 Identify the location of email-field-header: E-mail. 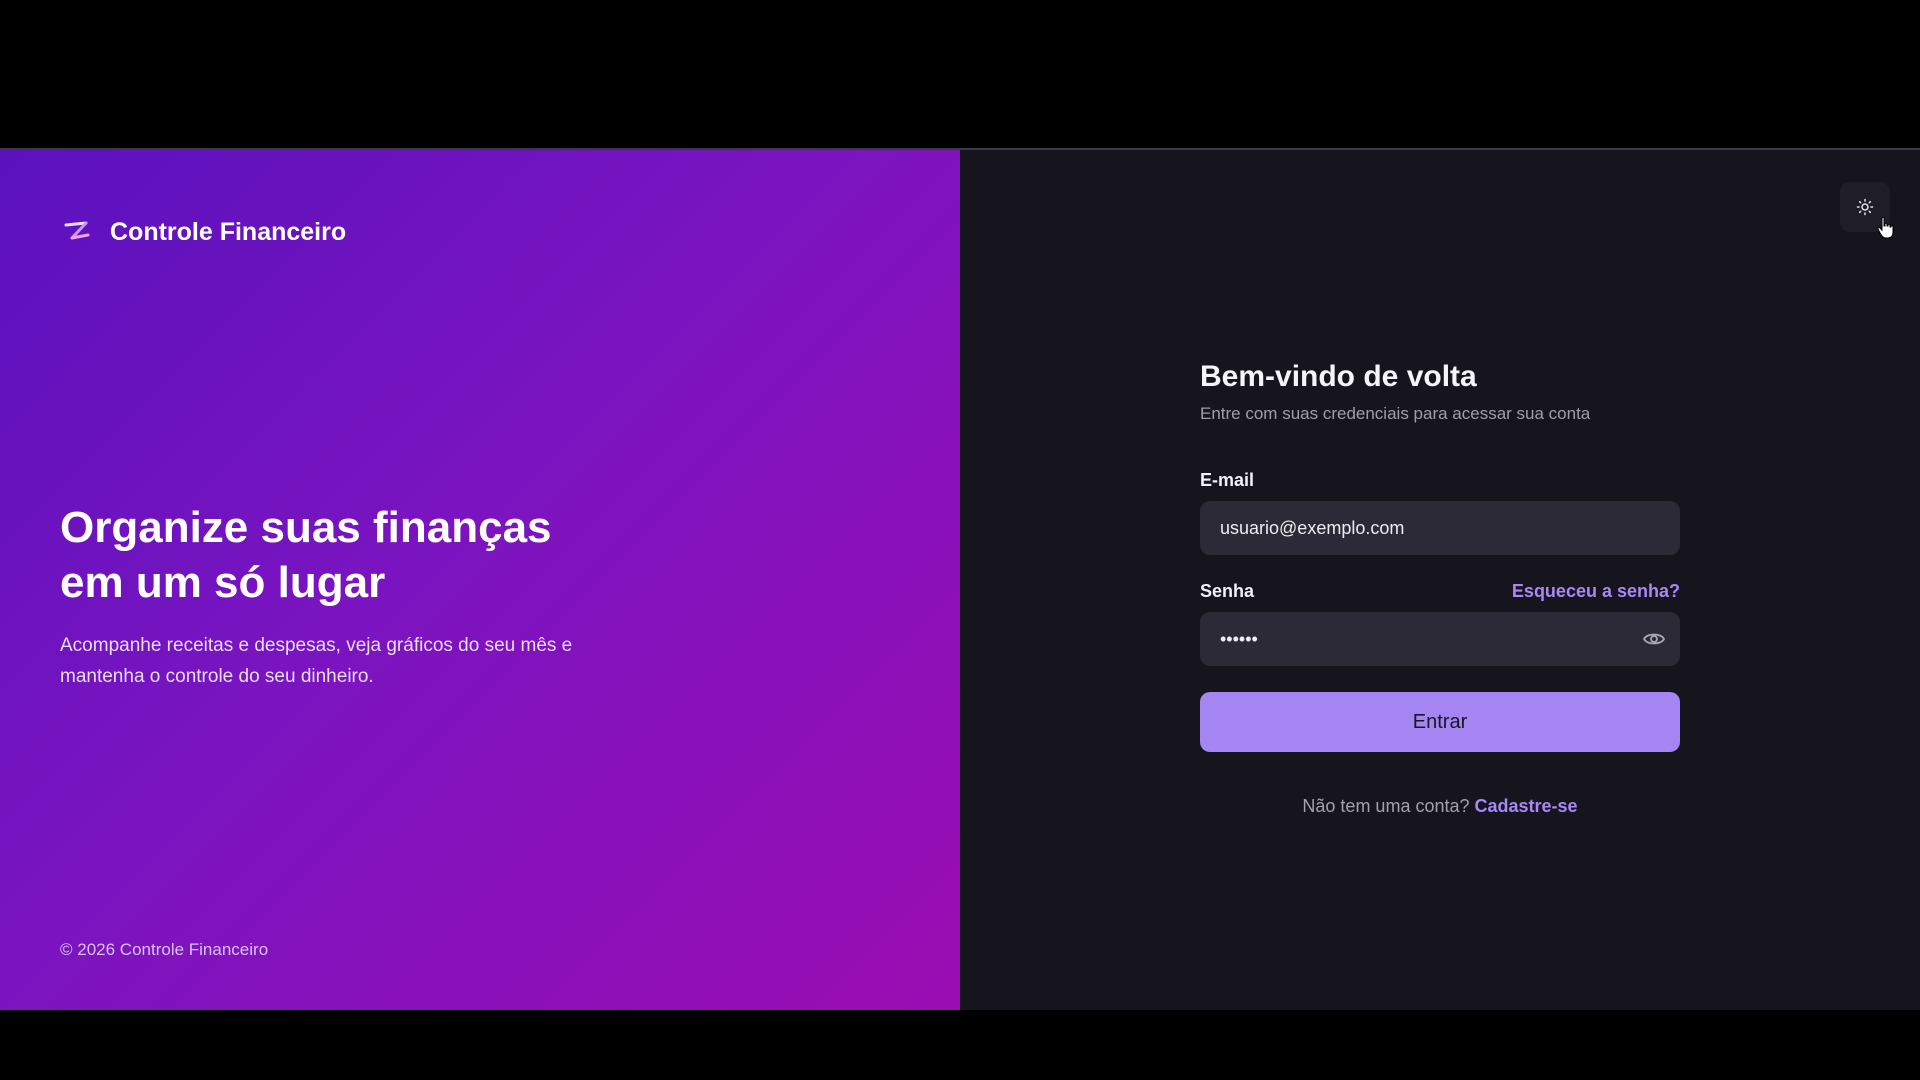
(1440, 480).